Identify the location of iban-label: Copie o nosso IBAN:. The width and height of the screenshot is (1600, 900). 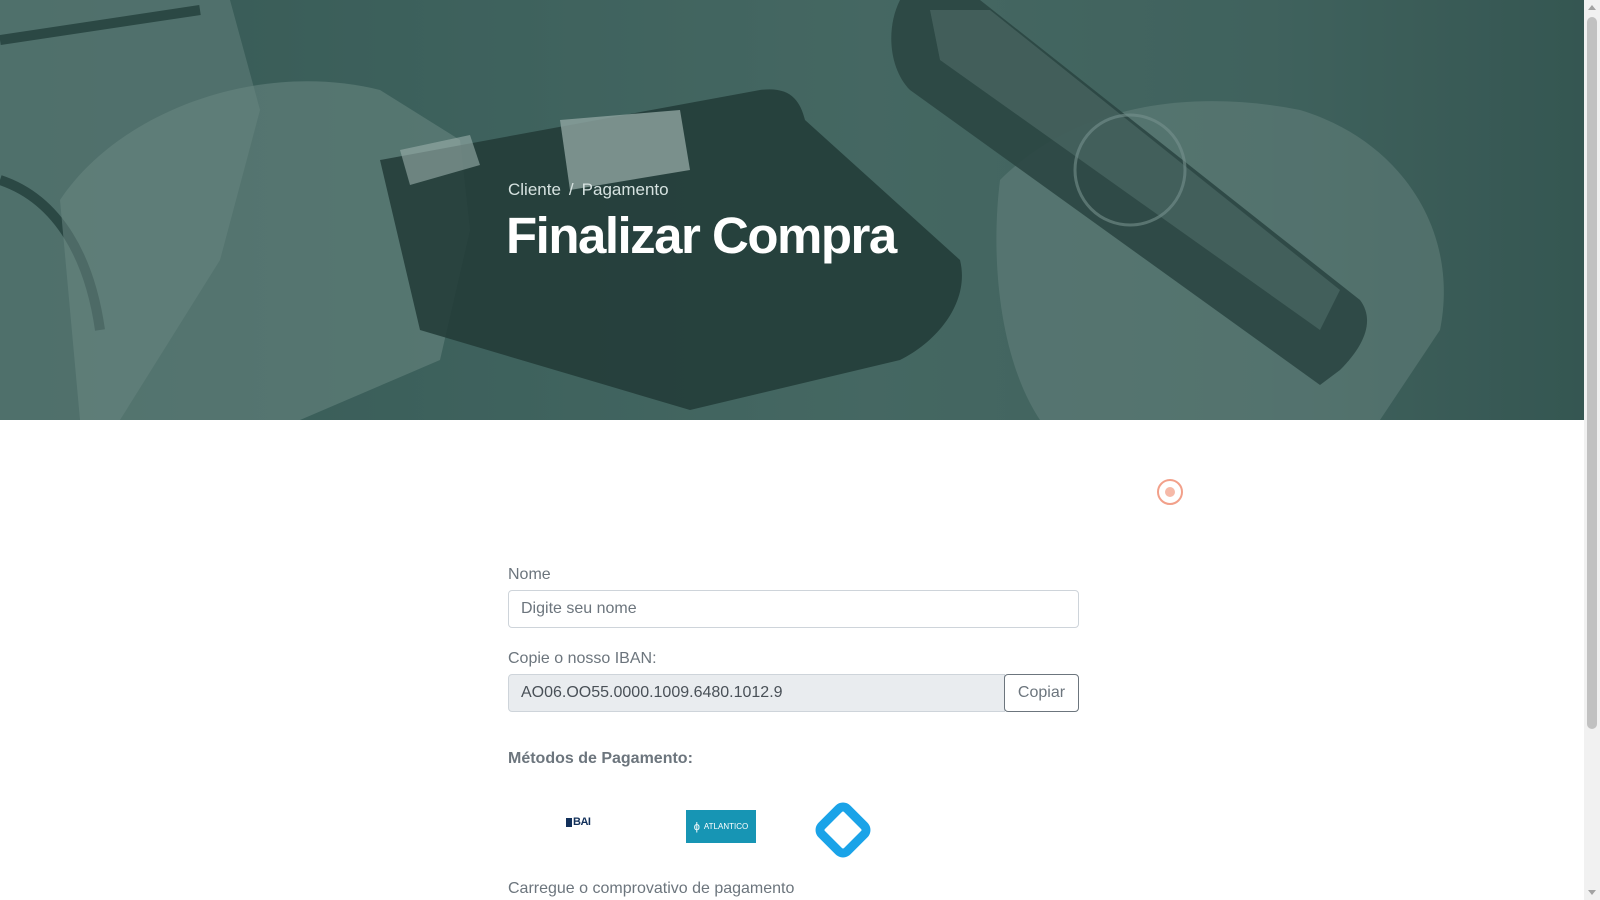
(582, 658).